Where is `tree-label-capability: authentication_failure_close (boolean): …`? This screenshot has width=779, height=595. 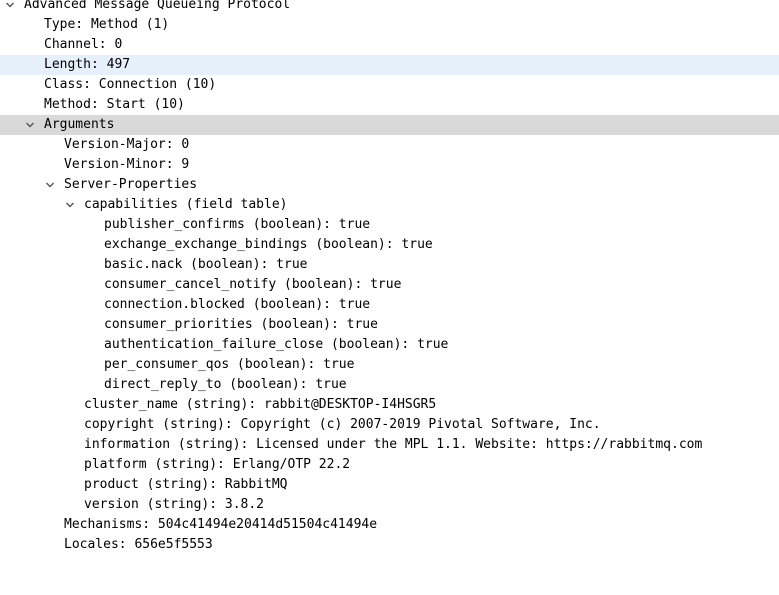
tree-label-capability: authentication_failure_close (boolean): … is located at coordinates (276, 344).